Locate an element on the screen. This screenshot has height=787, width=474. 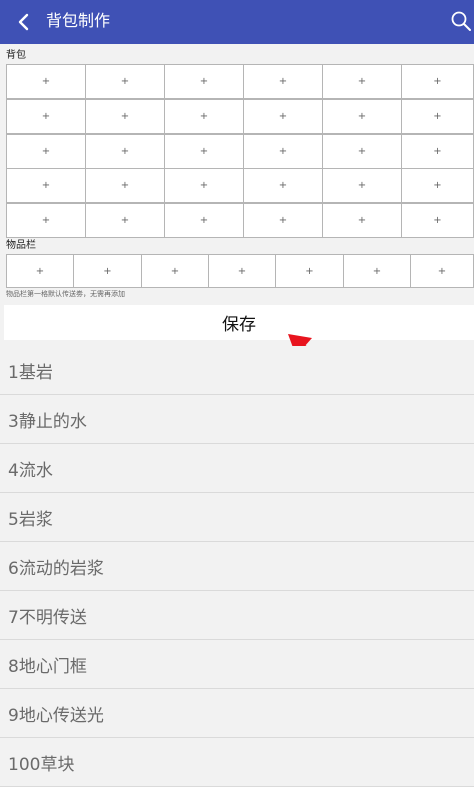
list-item: 100草块 is located at coordinates (237, 762).